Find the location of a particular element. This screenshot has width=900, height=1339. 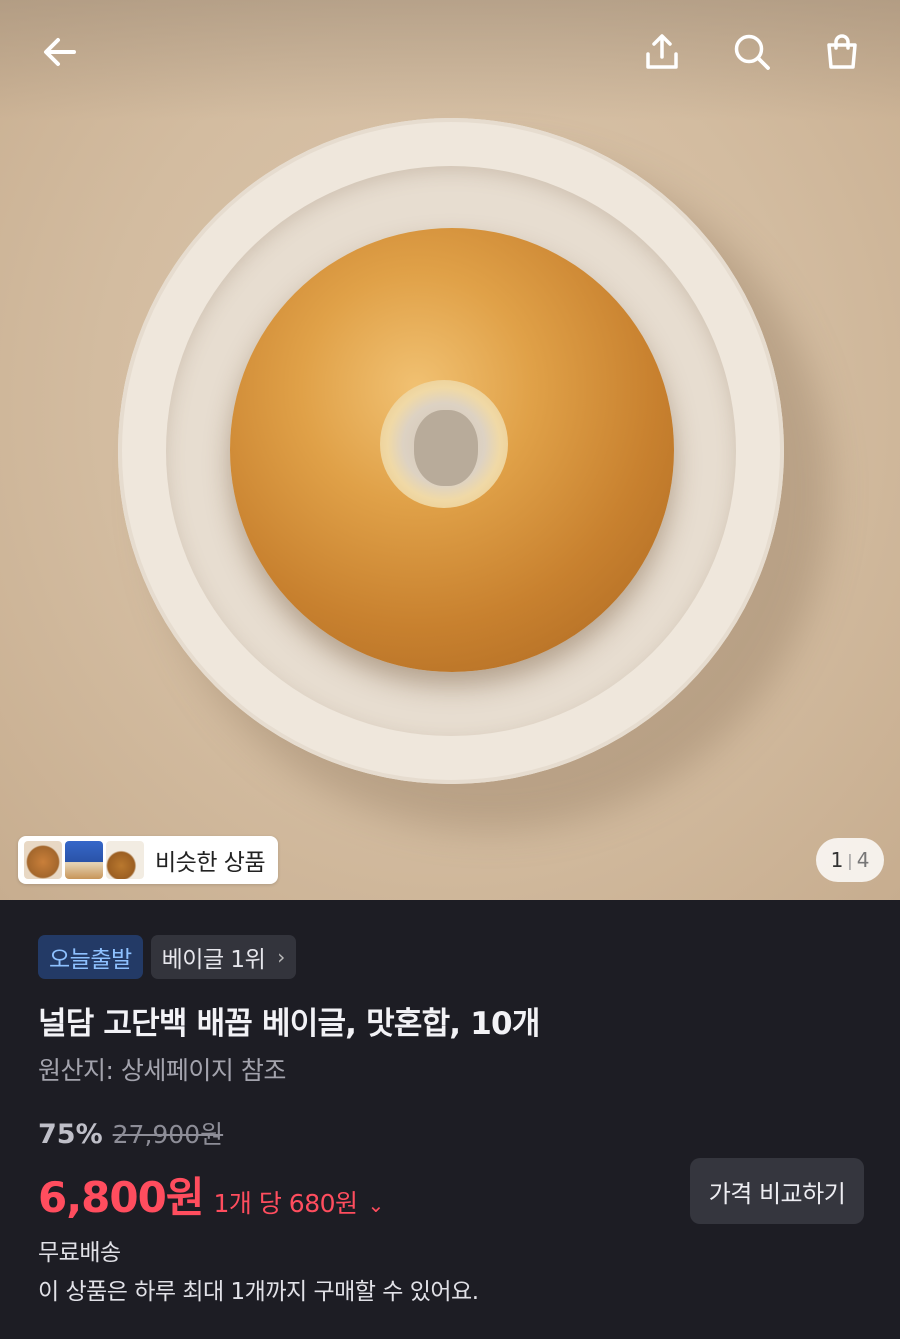

shopping-bag-icon is located at coordinates (842, 51).